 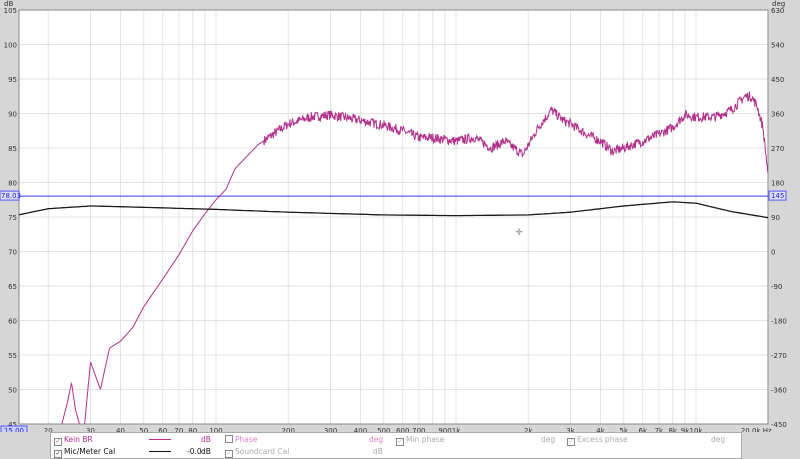 I want to click on legend-mic-unit: dB, so click(x=206, y=451).